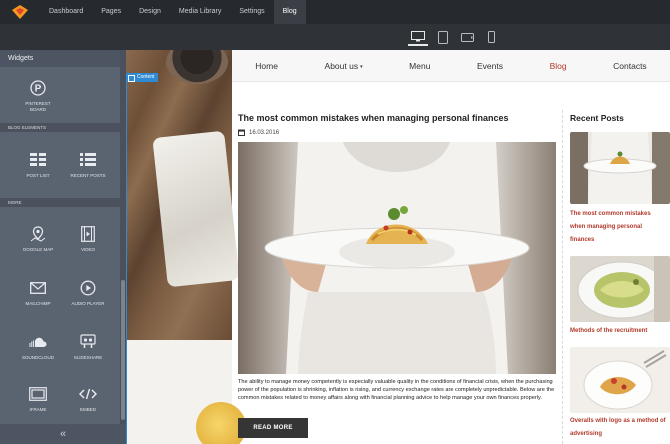 The image size is (670, 444). Describe the element at coordinates (60, 127) in the screenshot. I see `section-blog-elements: BLOG ELEMENTS` at that location.